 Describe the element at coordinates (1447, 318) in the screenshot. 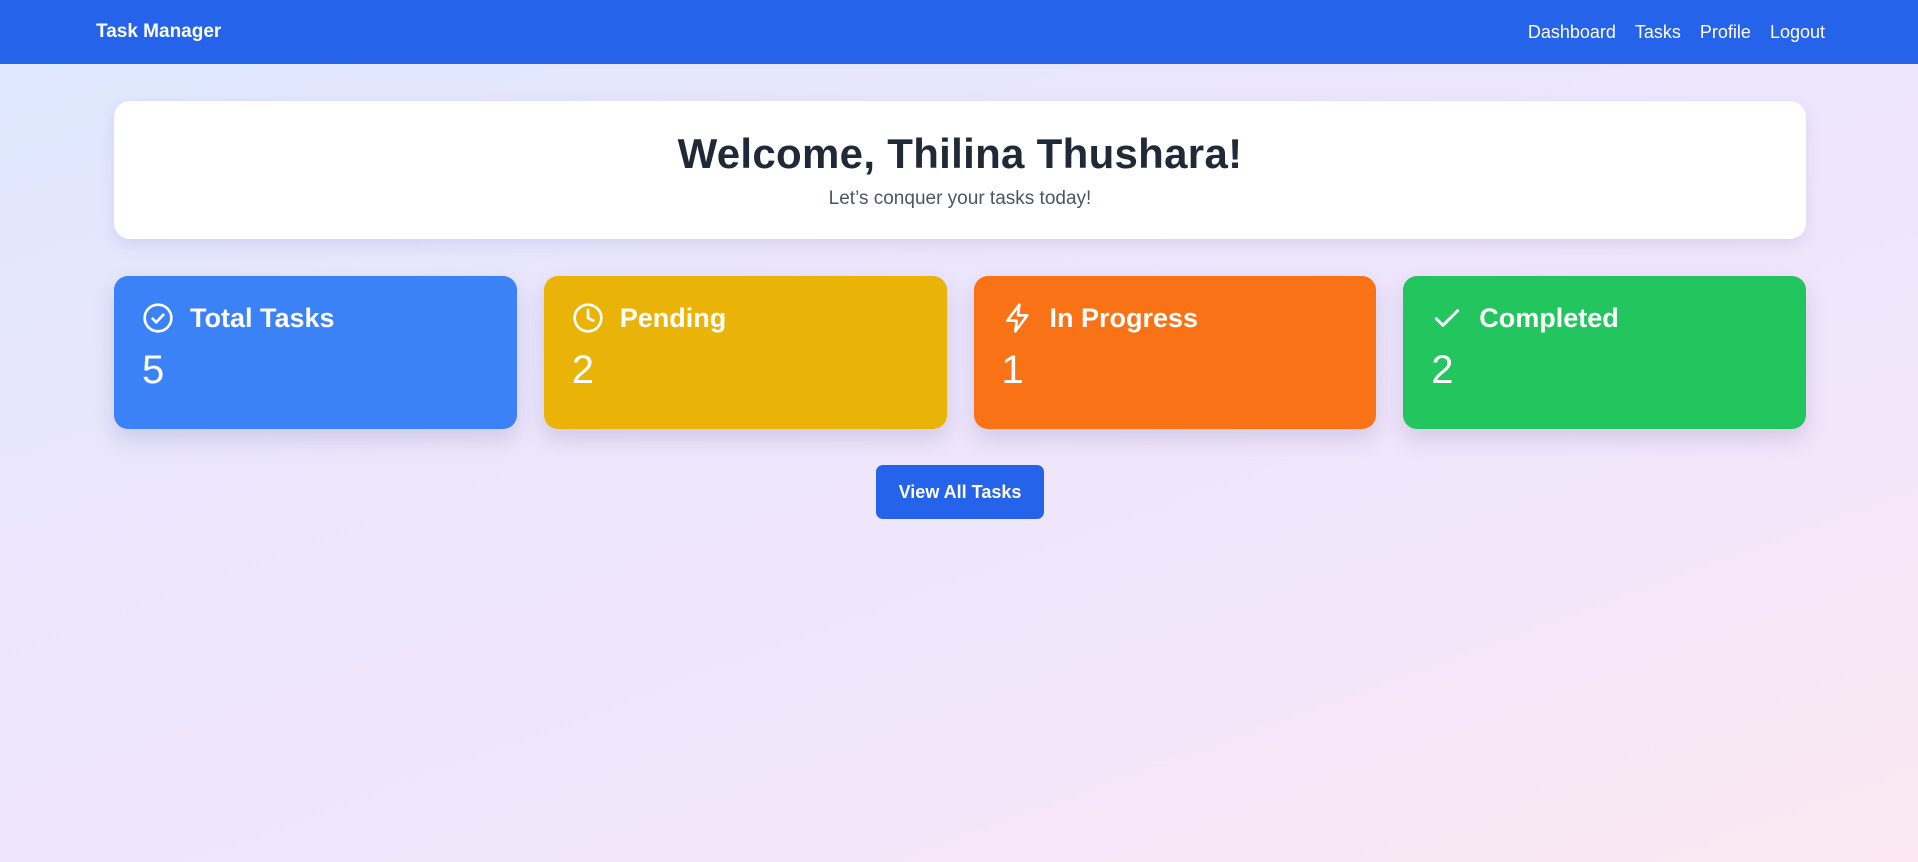

I see `checkmark-icon` at that location.